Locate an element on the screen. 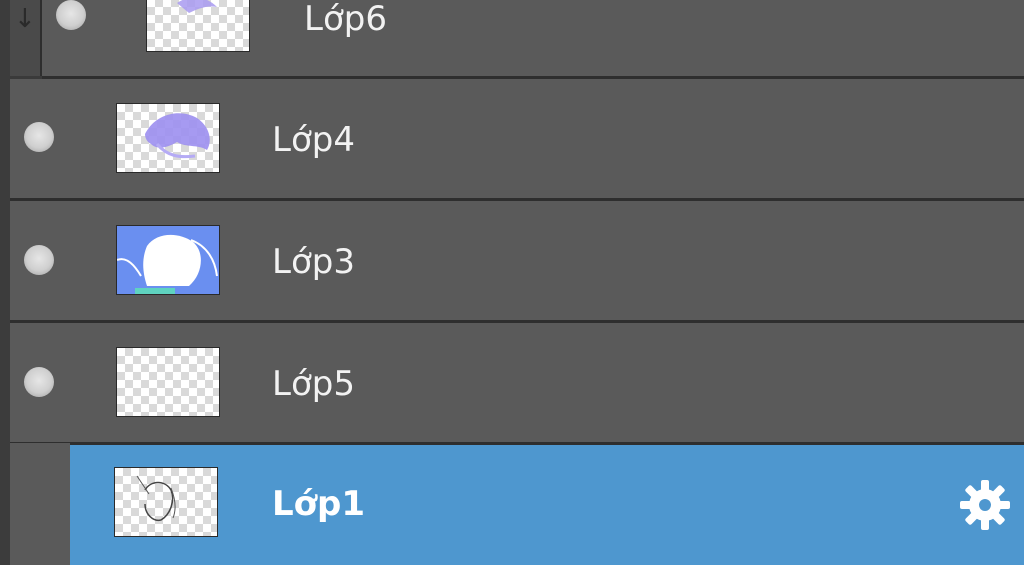  arrow-down-icon: ↓ is located at coordinates (25, 19).